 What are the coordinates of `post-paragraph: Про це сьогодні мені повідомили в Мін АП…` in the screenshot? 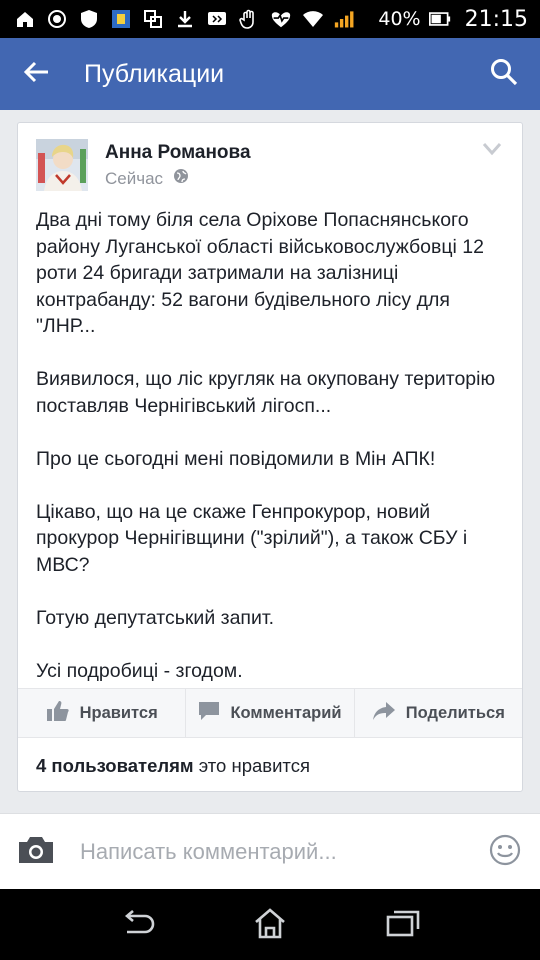 It's located at (236, 458).